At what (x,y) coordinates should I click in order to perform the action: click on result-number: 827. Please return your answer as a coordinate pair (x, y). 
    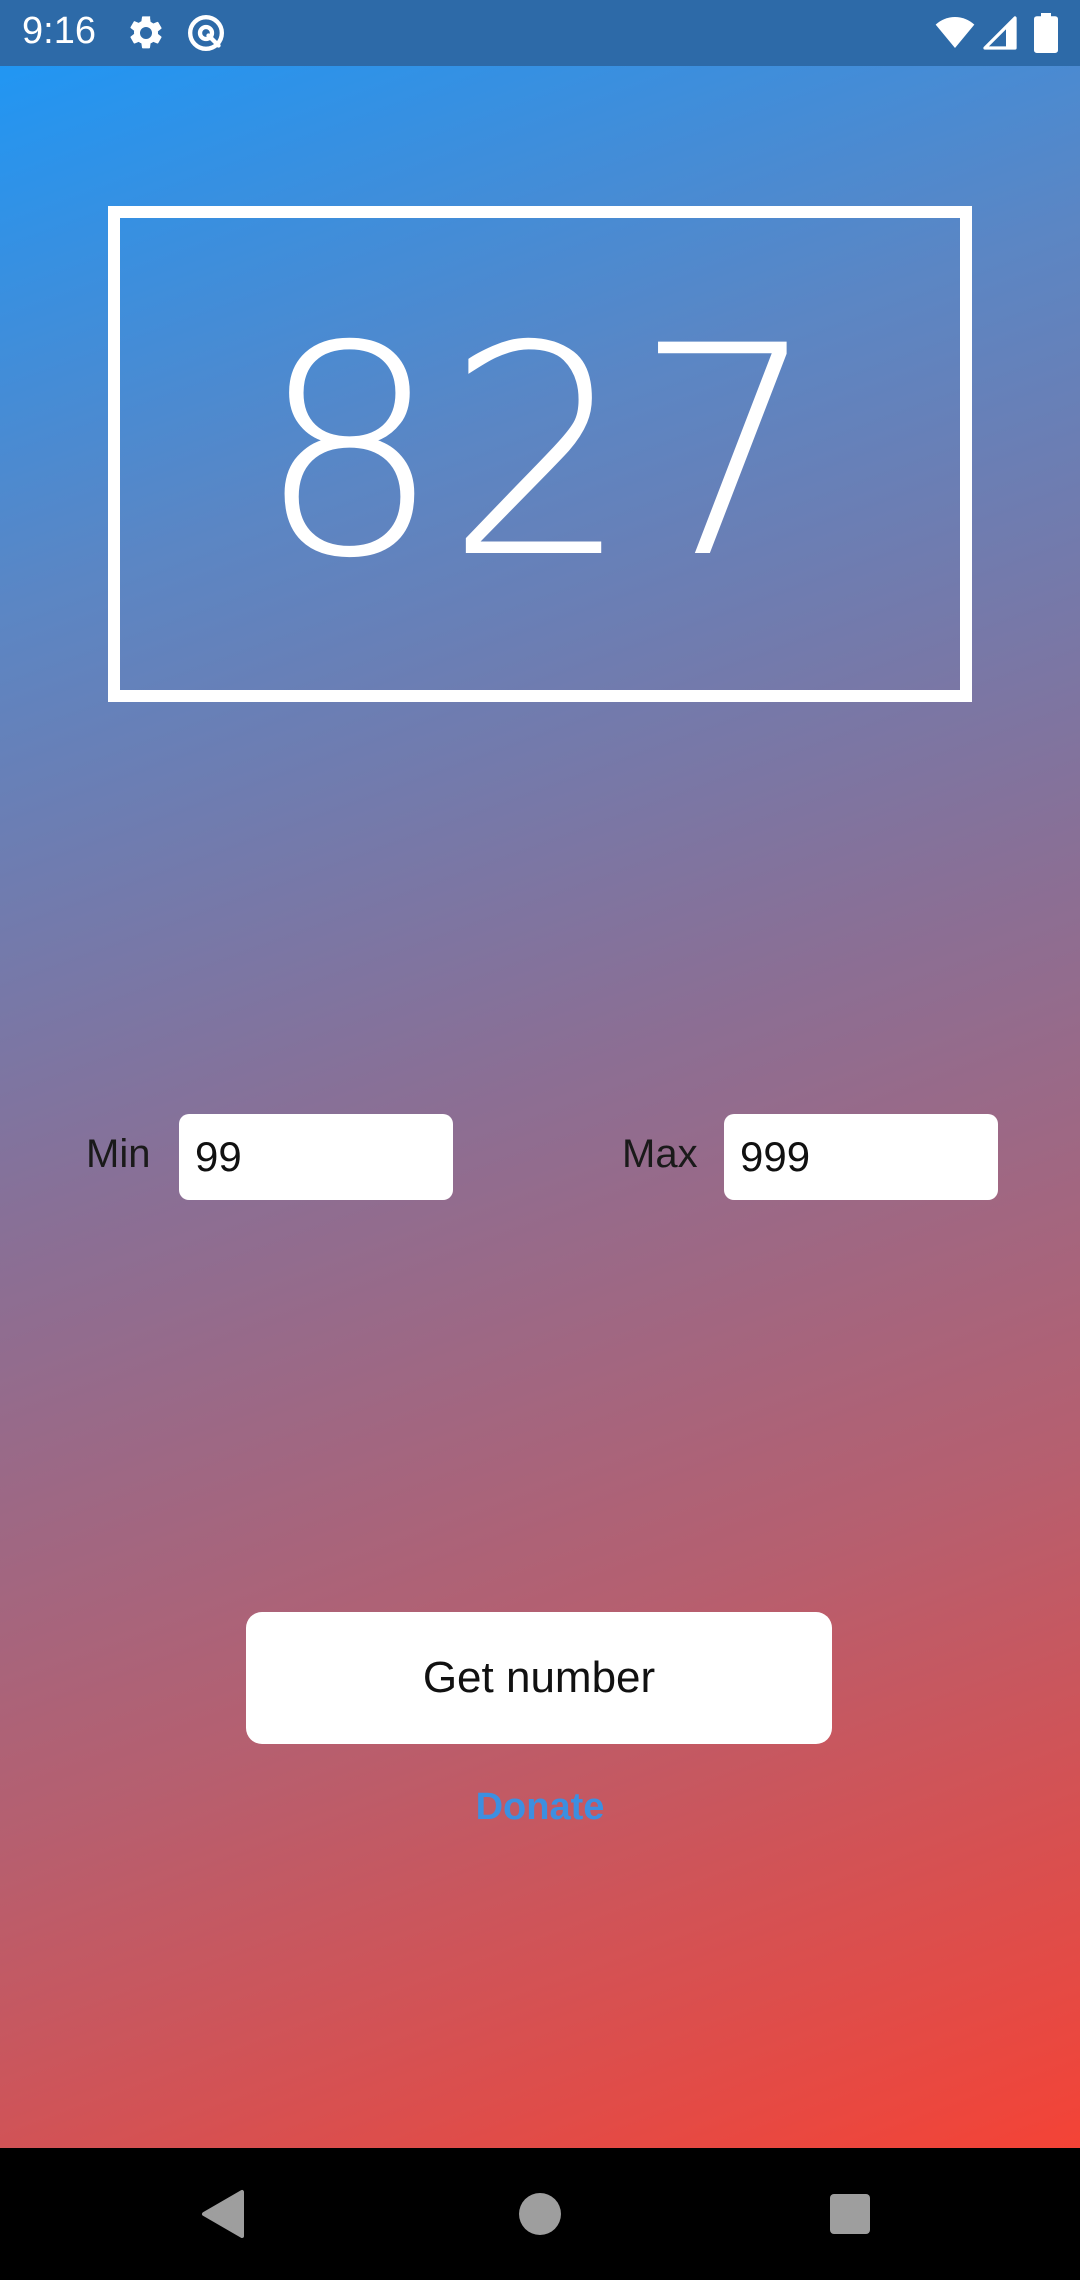
    Looking at the image, I should click on (540, 453).